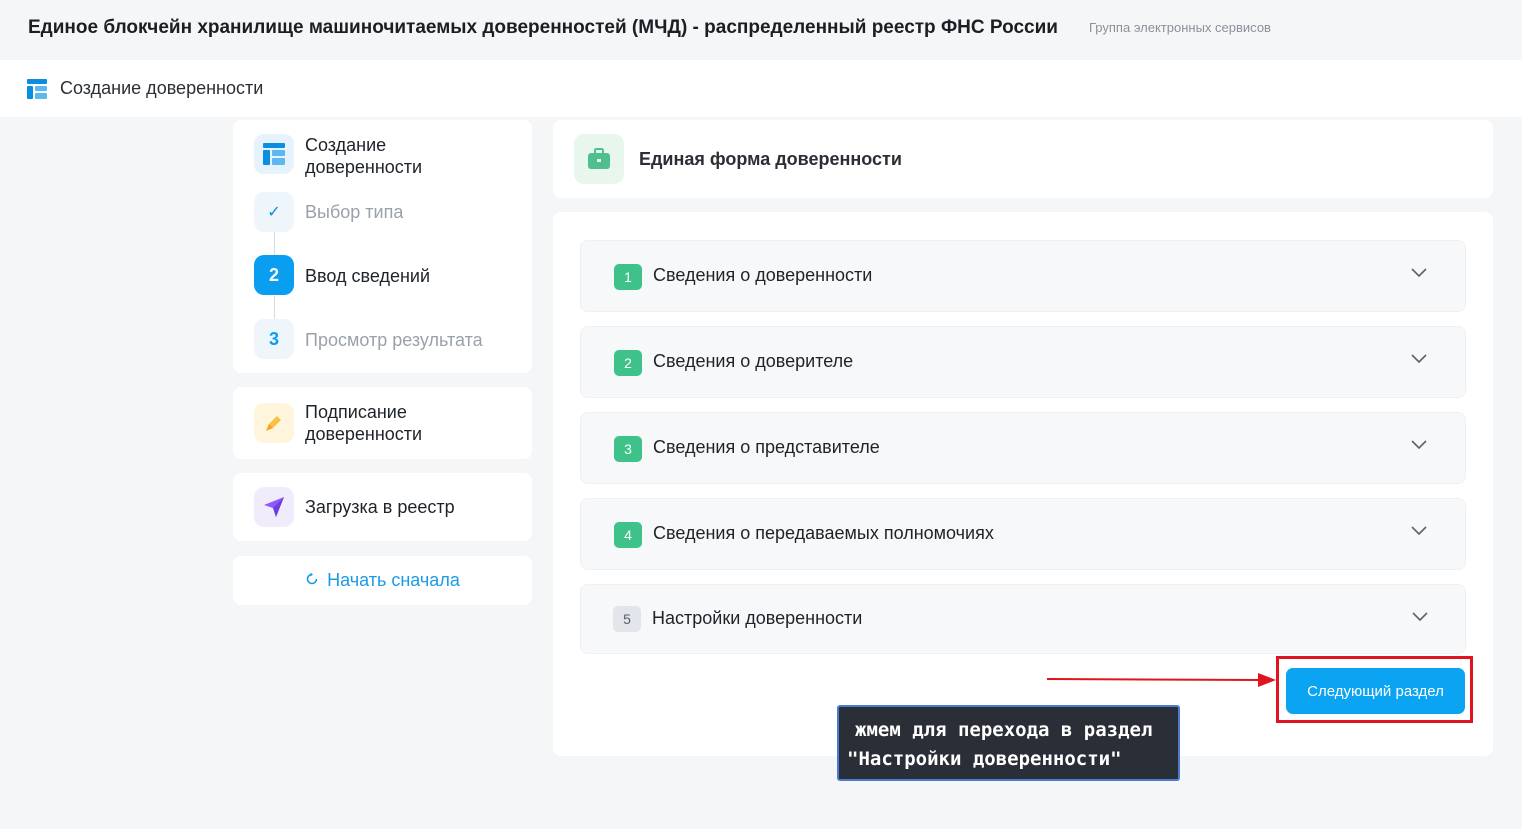 The width and height of the screenshot is (1522, 829). Describe the element at coordinates (1023, 159) in the screenshot. I see `form-header-card: Единая форма доверенности` at that location.